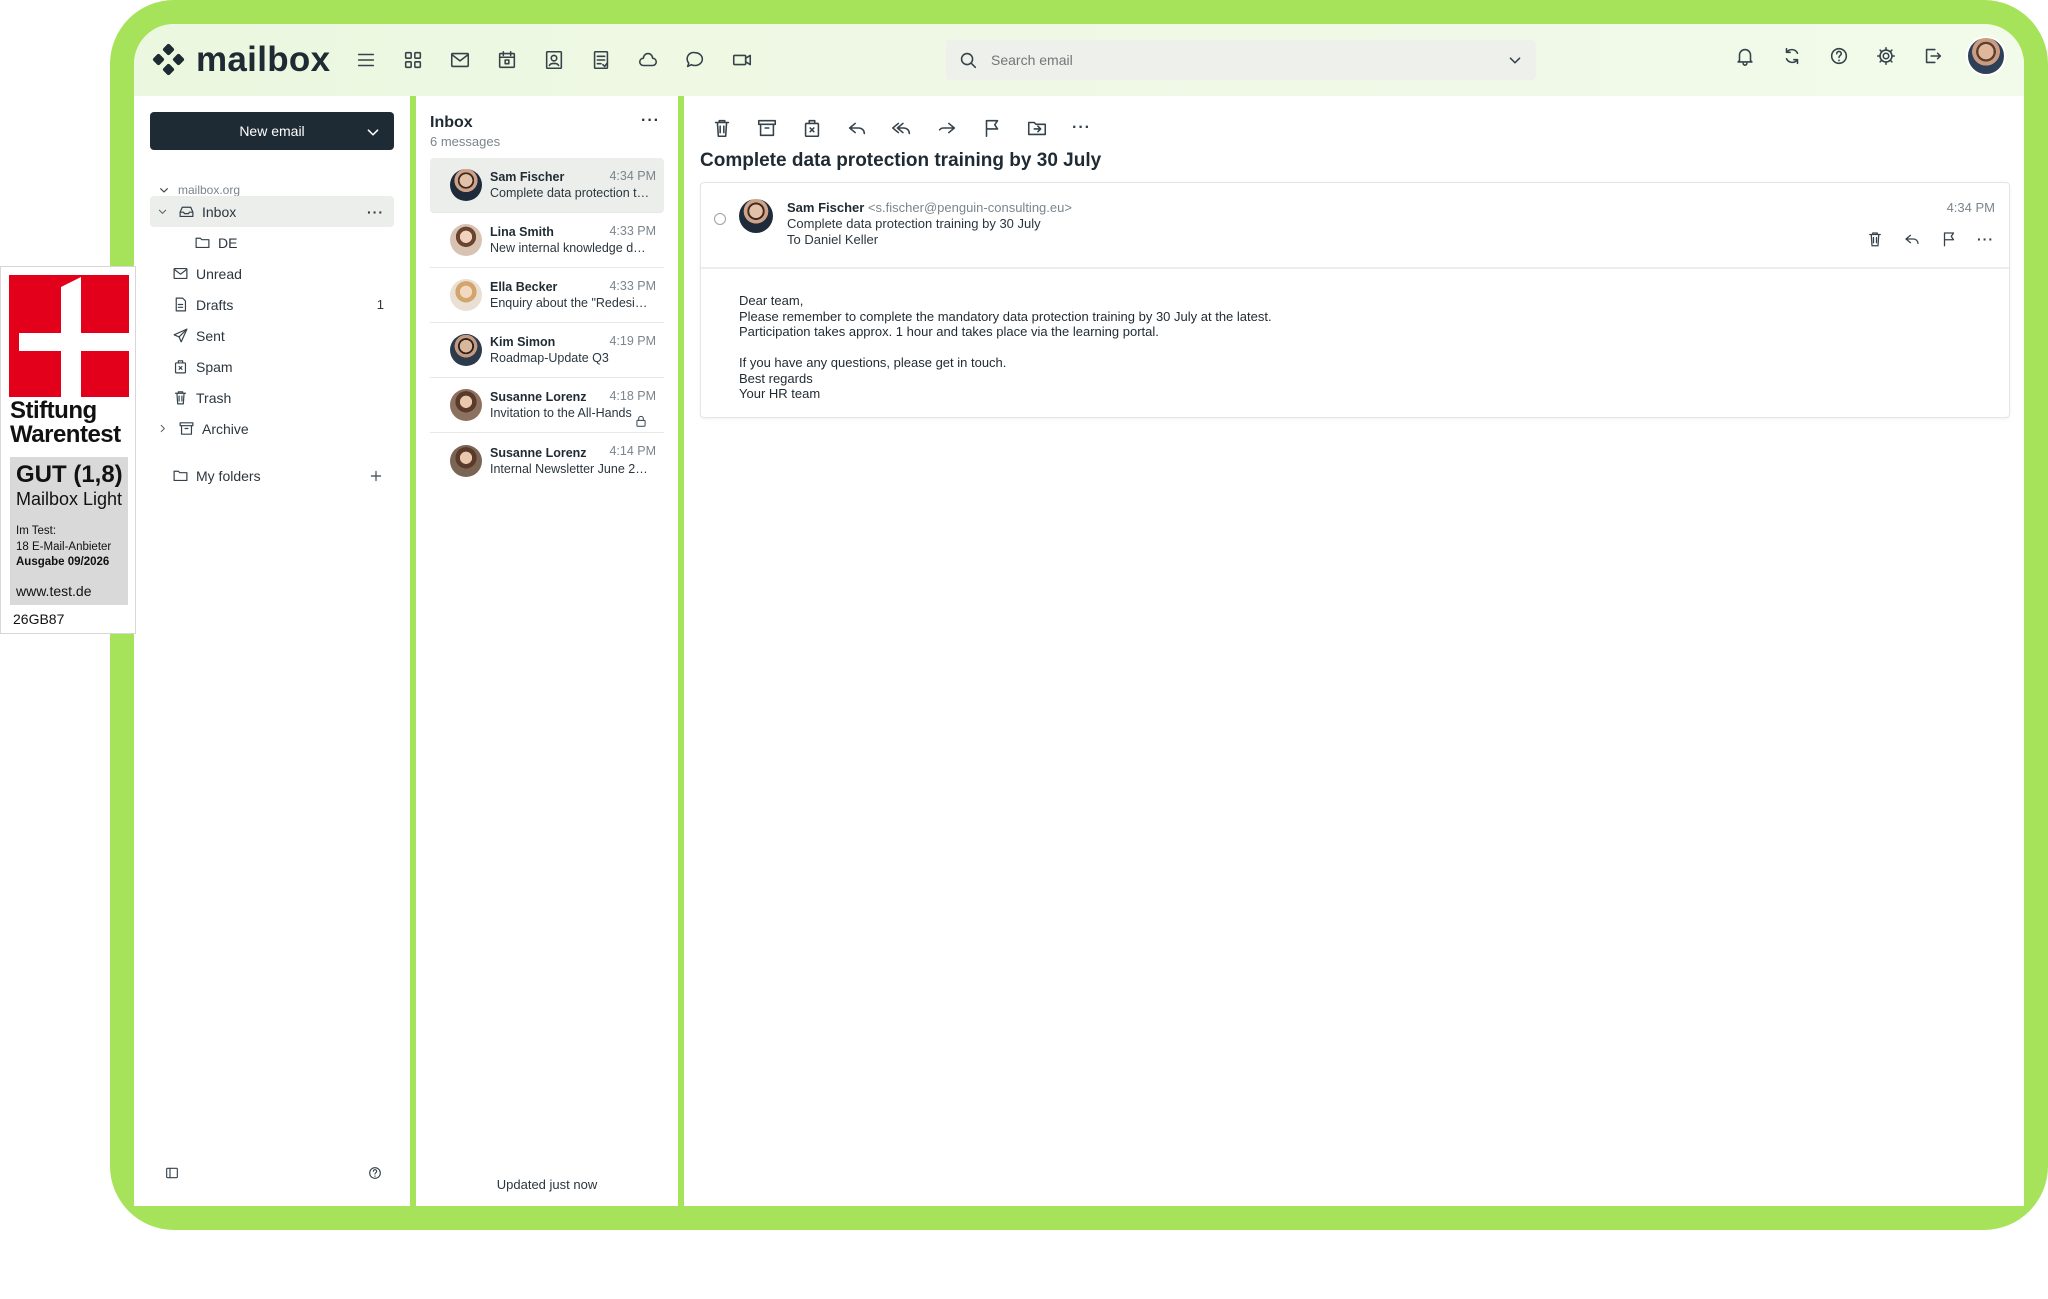  What do you see at coordinates (553, 60) in the screenshot?
I see `contacts-icon` at bounding box center [553, 60].